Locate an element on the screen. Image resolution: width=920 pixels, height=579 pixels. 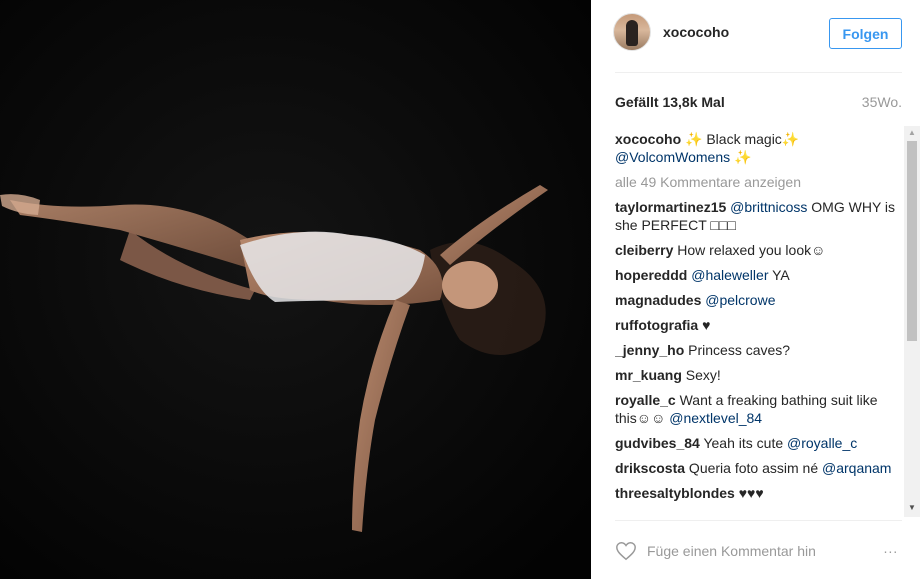
view-all-comments-link: alle 49 Kommentare anzeigen is located at coordinates (756, 182).